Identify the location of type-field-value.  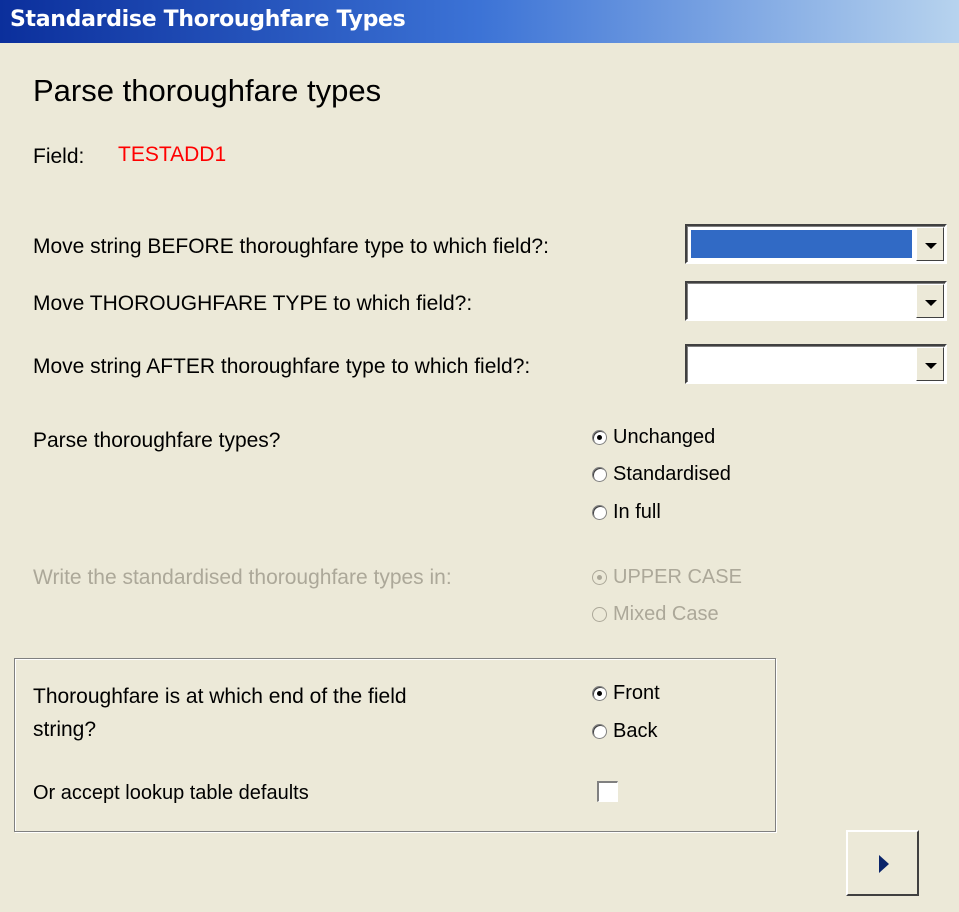
(801, 301).